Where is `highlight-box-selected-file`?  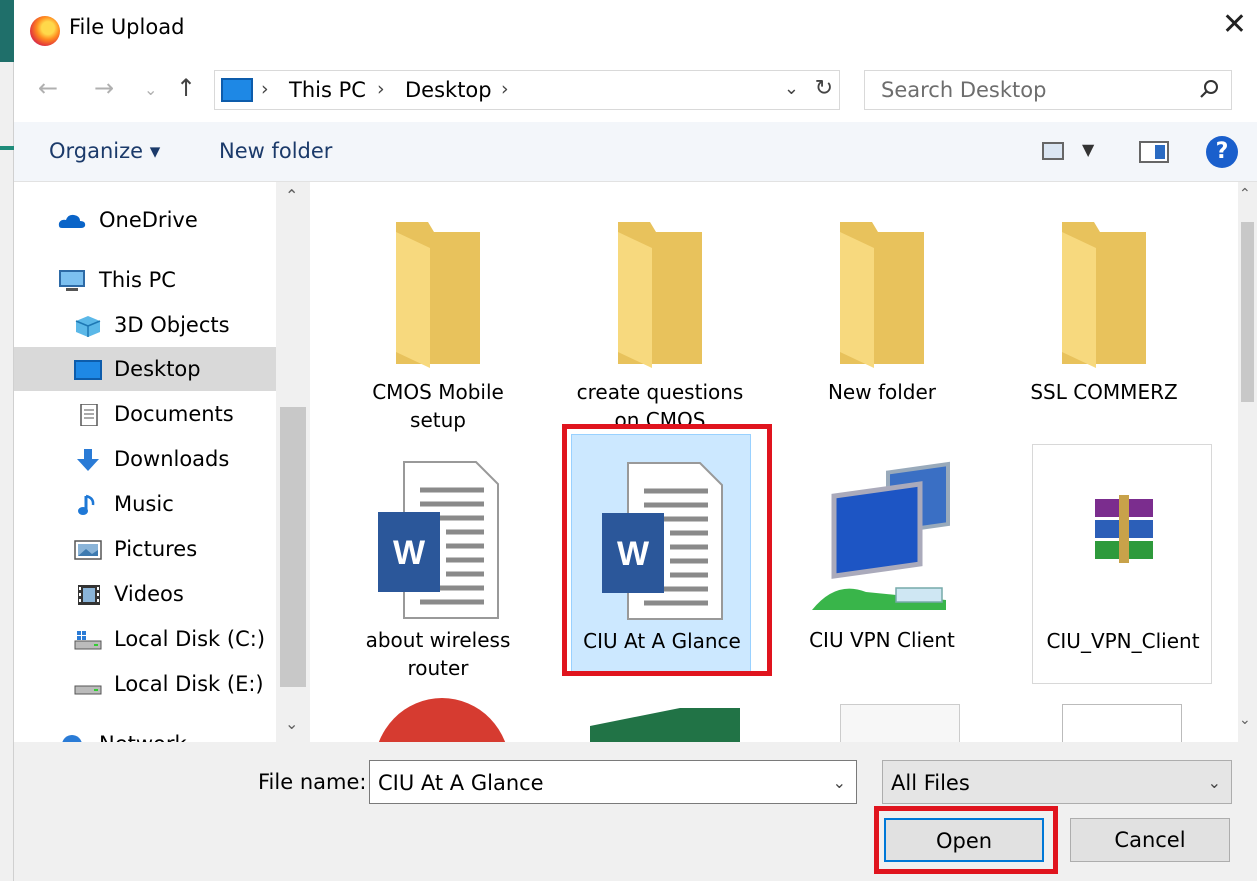 highlight-box-selected-file is located at coordinates (667, 550).